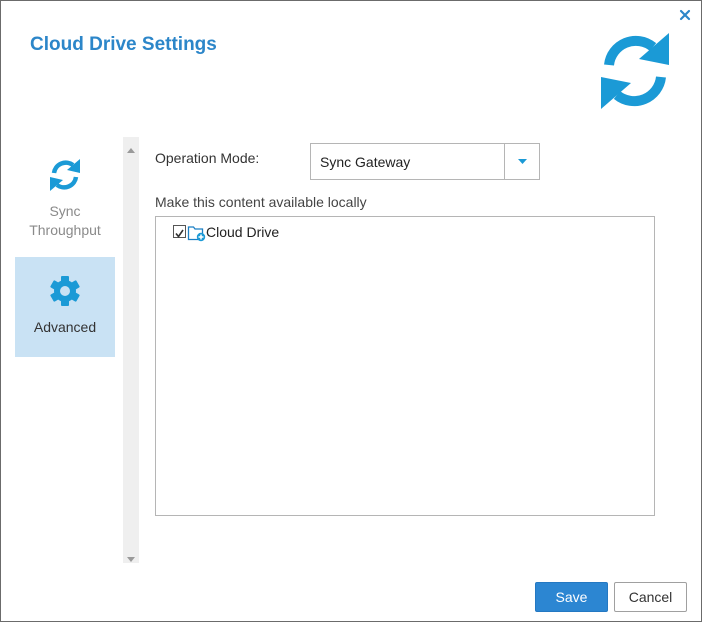  Describe the element at coordinates (131, 556) in the screenshot. I see `scroll-down-arrow-icon` at that location.